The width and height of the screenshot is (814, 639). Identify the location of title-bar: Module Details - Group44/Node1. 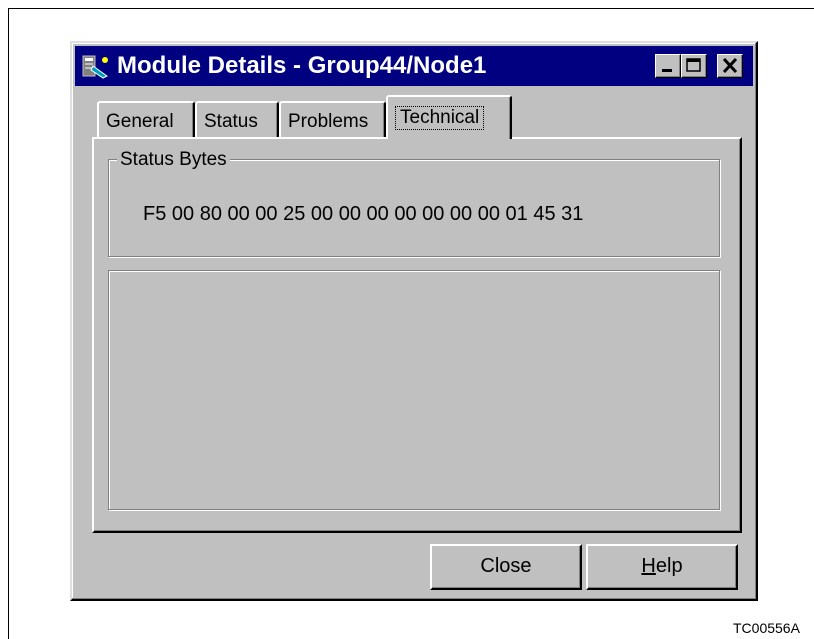
(414, 66).